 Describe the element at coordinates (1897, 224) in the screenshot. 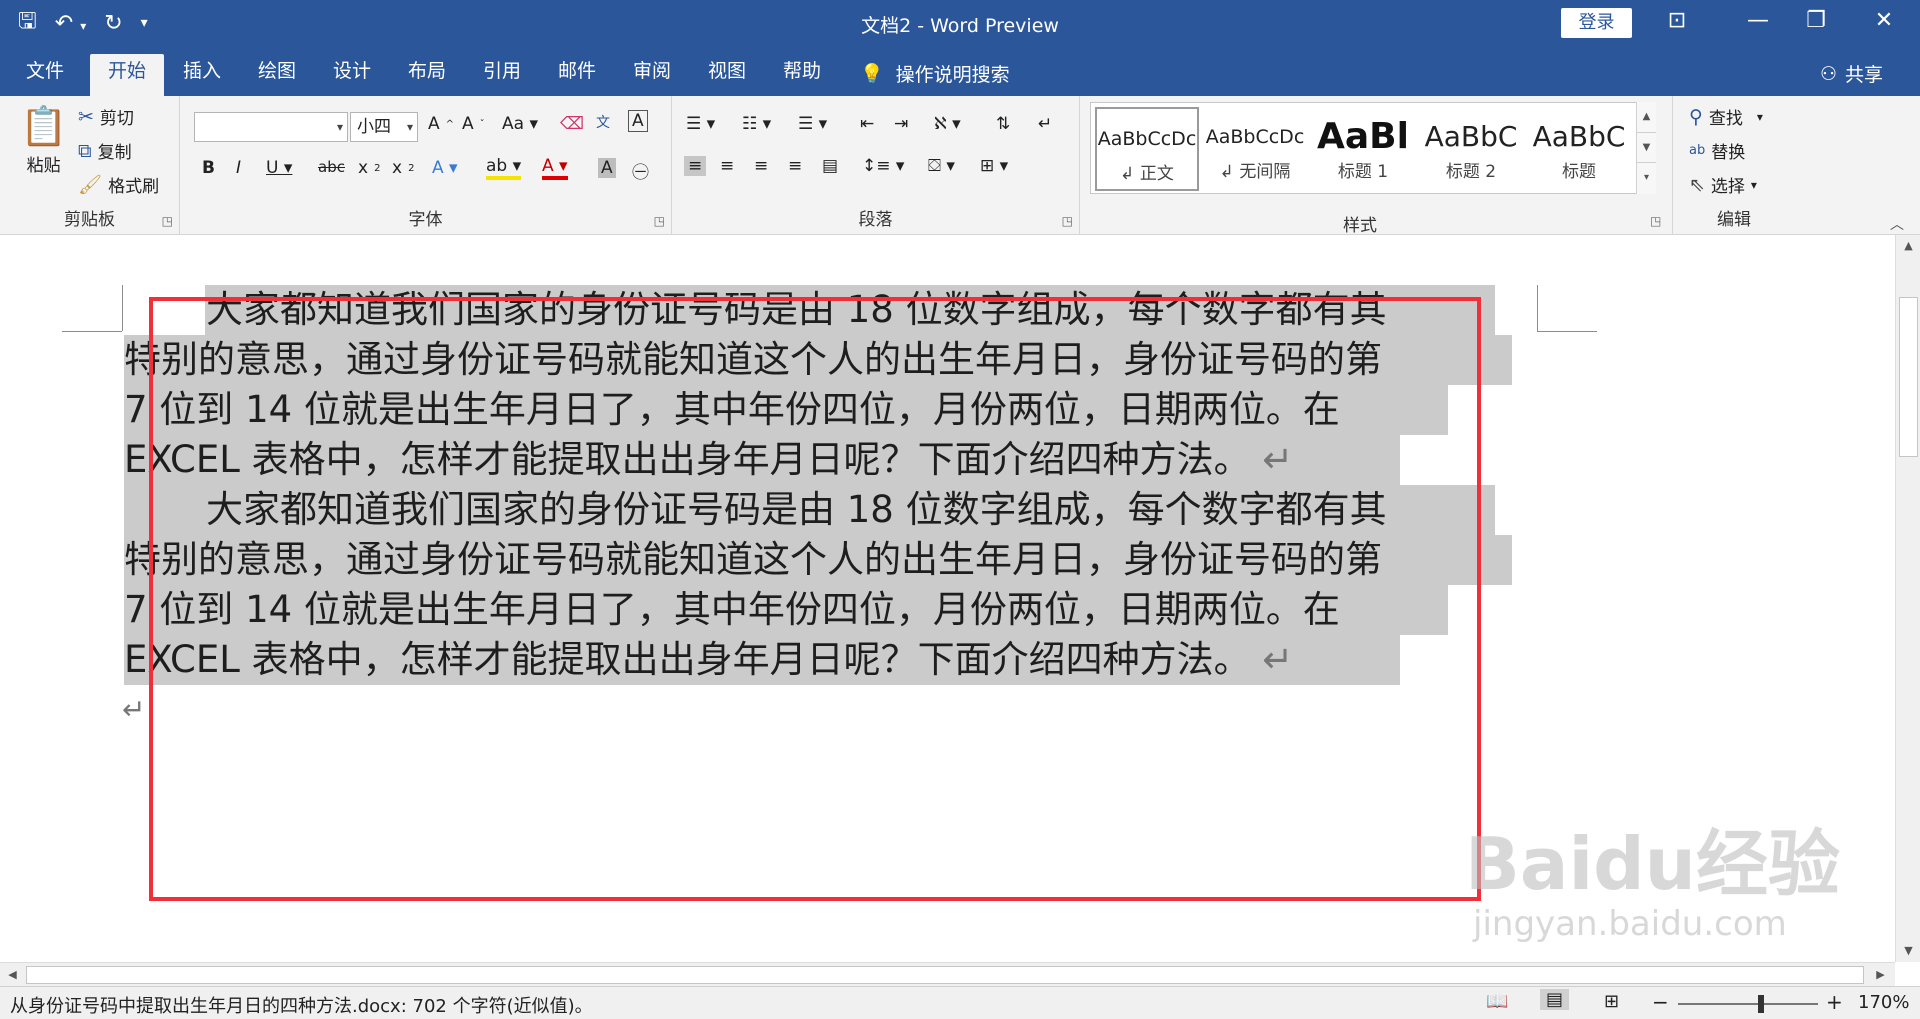

I see `collapse-ribbon-icon: ︿` at that location.